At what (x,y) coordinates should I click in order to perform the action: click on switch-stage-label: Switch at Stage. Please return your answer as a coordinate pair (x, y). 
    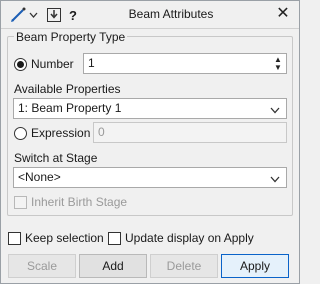
    Looking at the image, I should click on (56, 158).